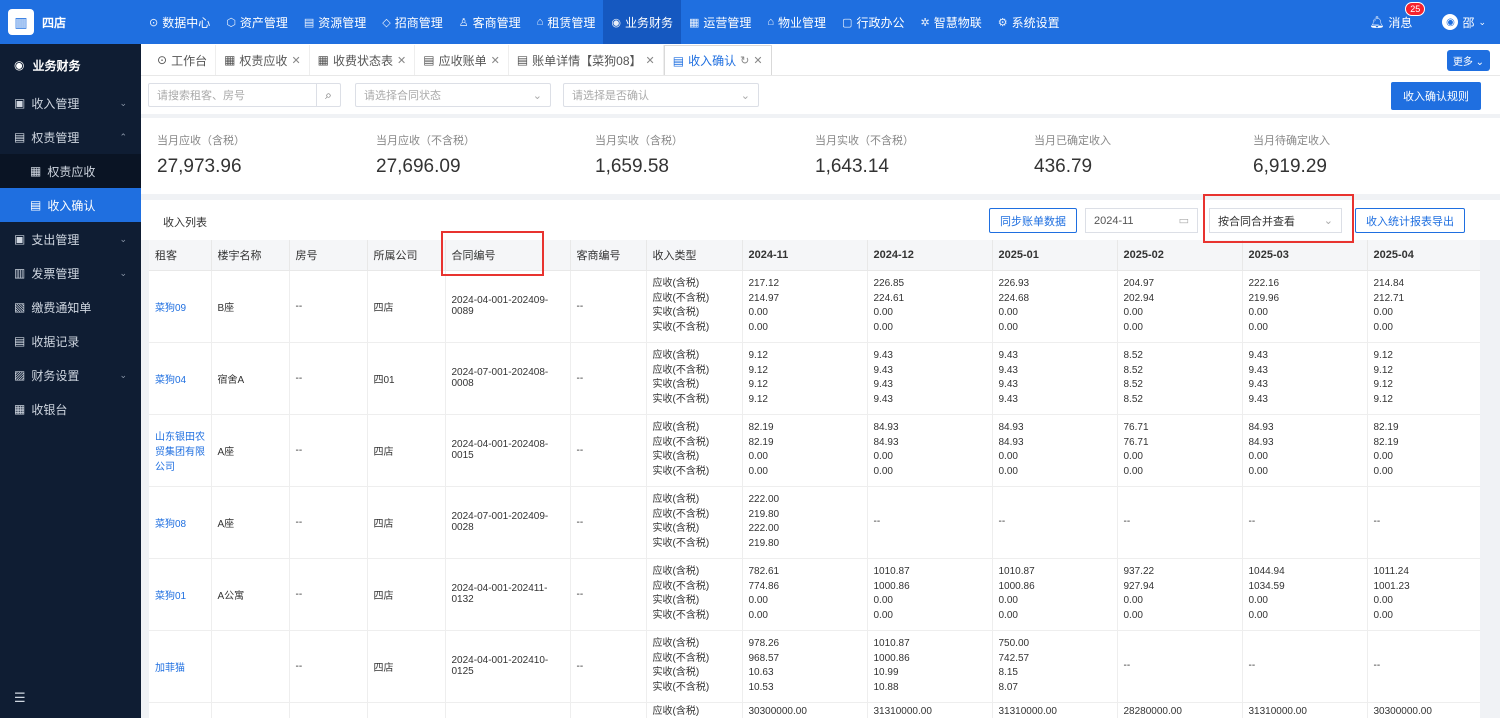 This screenshot has width=1500, height=718. I want to click on month-value-cell: 978.26 968.57 10.63 10.53, so click(805, 666).